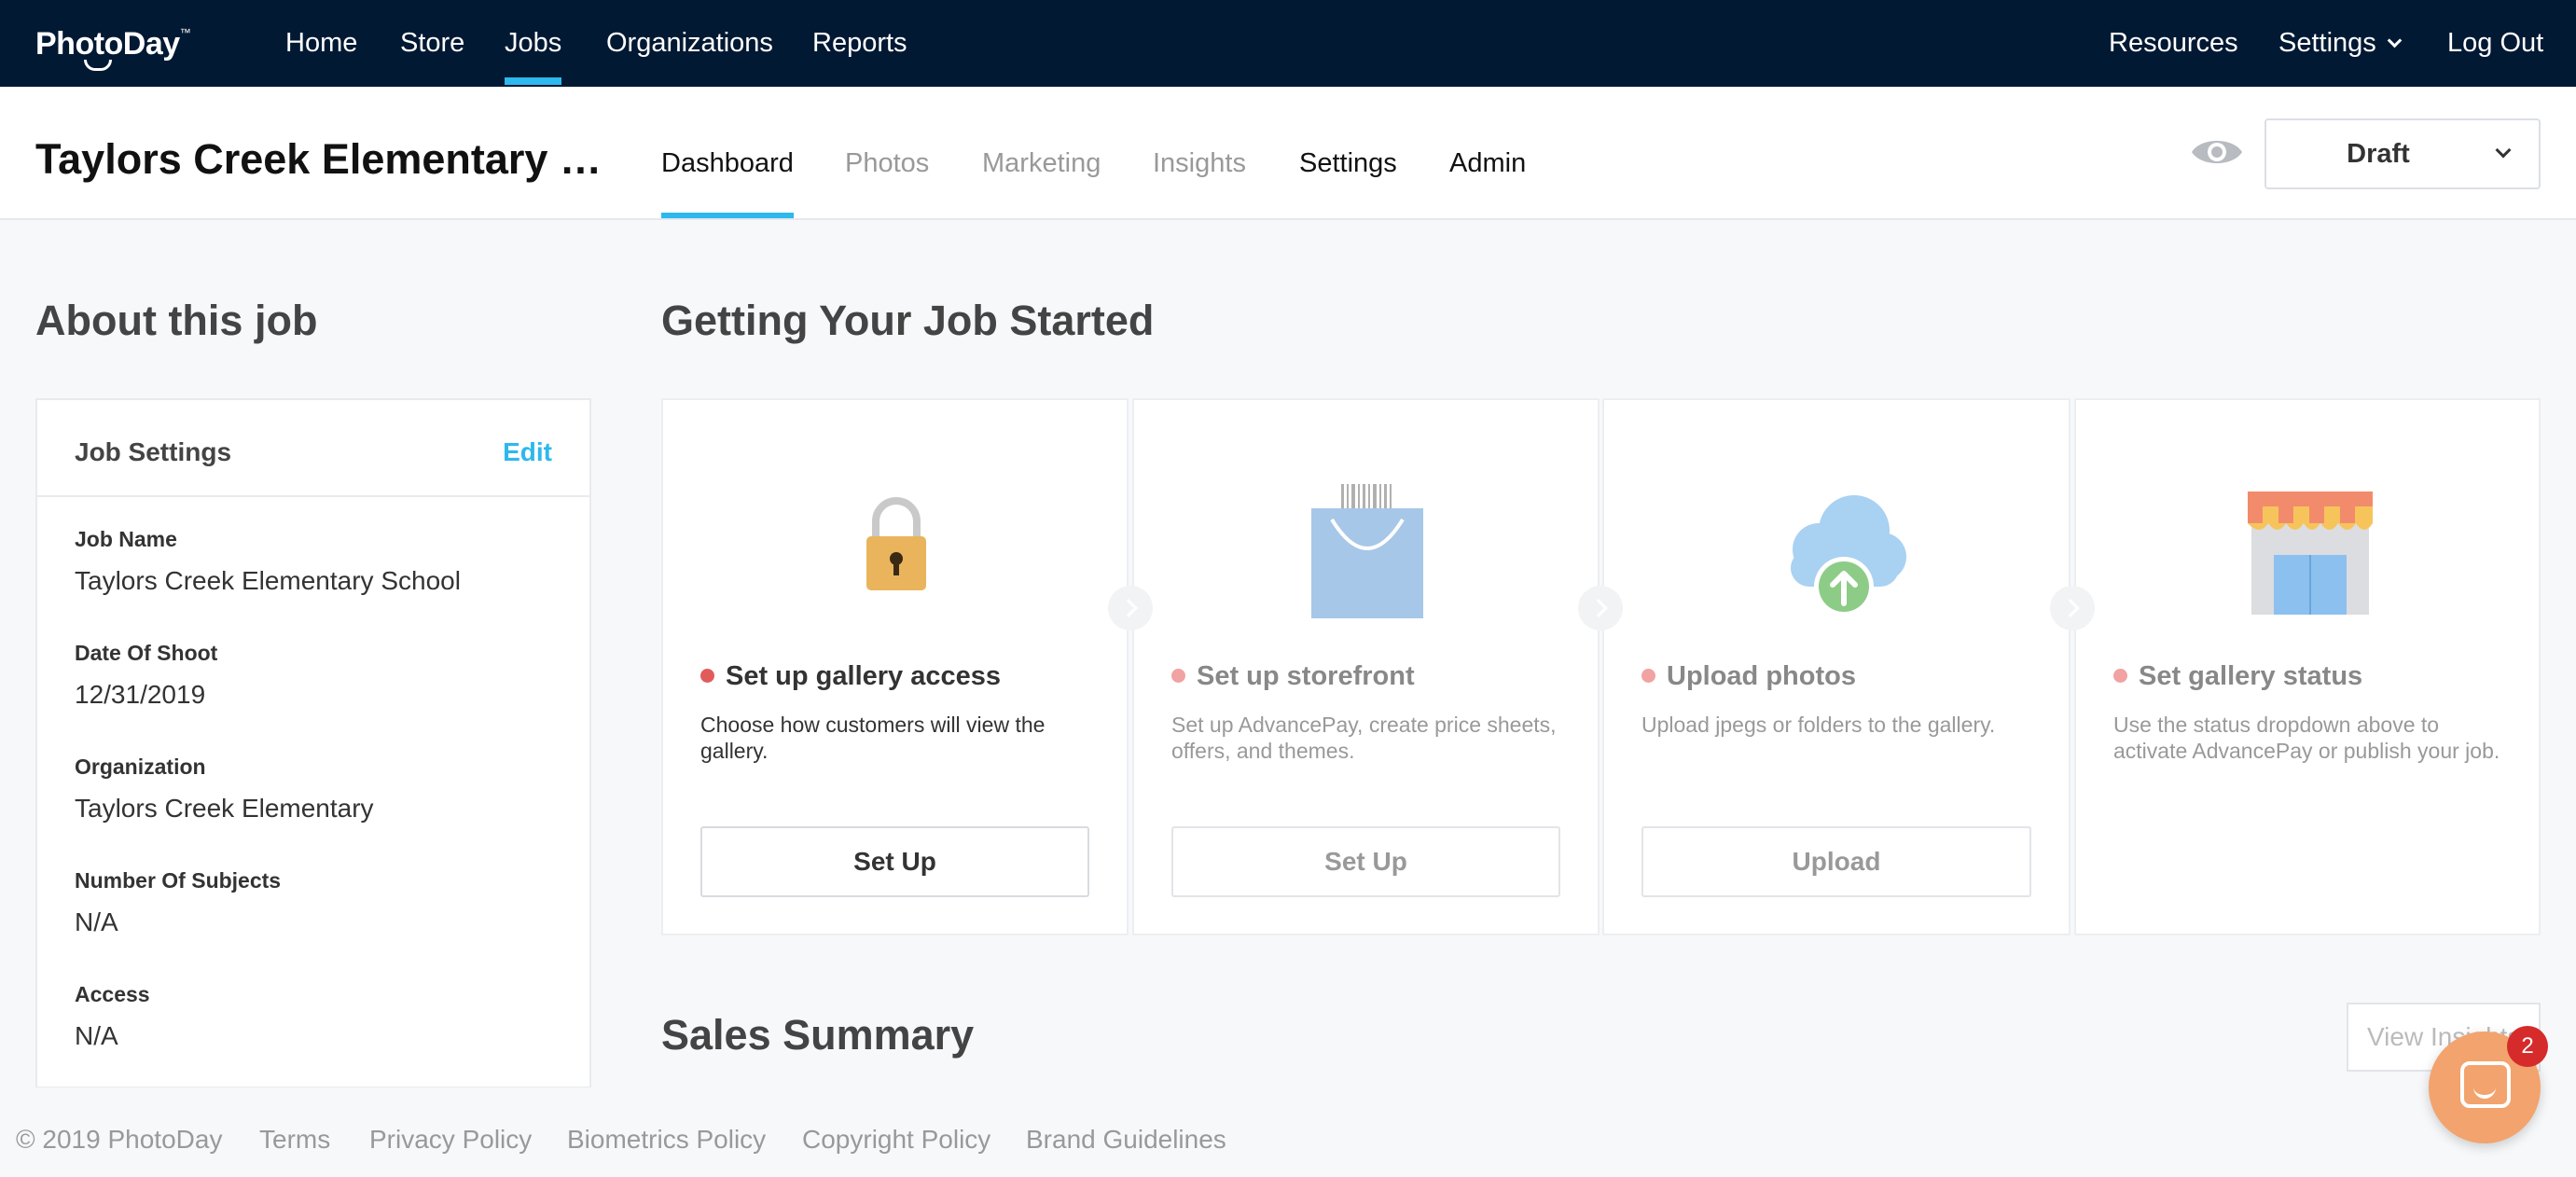 The width and height of the screenshot is (2576, 1177). I want to click on sales-summary-heading: Sales Summary, so click(818, 1035).